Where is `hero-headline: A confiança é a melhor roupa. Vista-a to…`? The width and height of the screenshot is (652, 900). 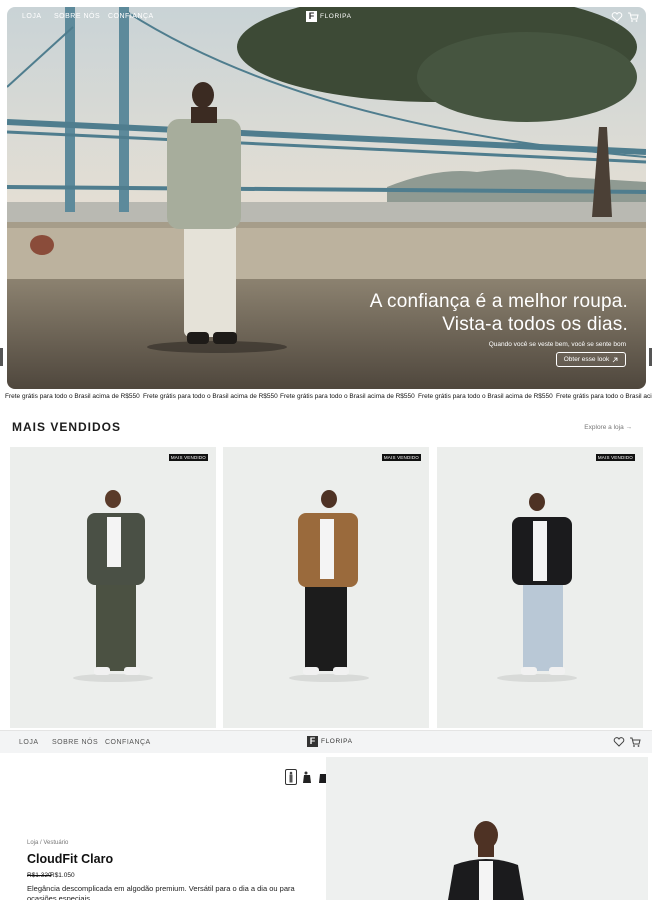 hero-headline: A confiança é a melhor roupa. Vista-a to… is located at coordinates (499, 313).